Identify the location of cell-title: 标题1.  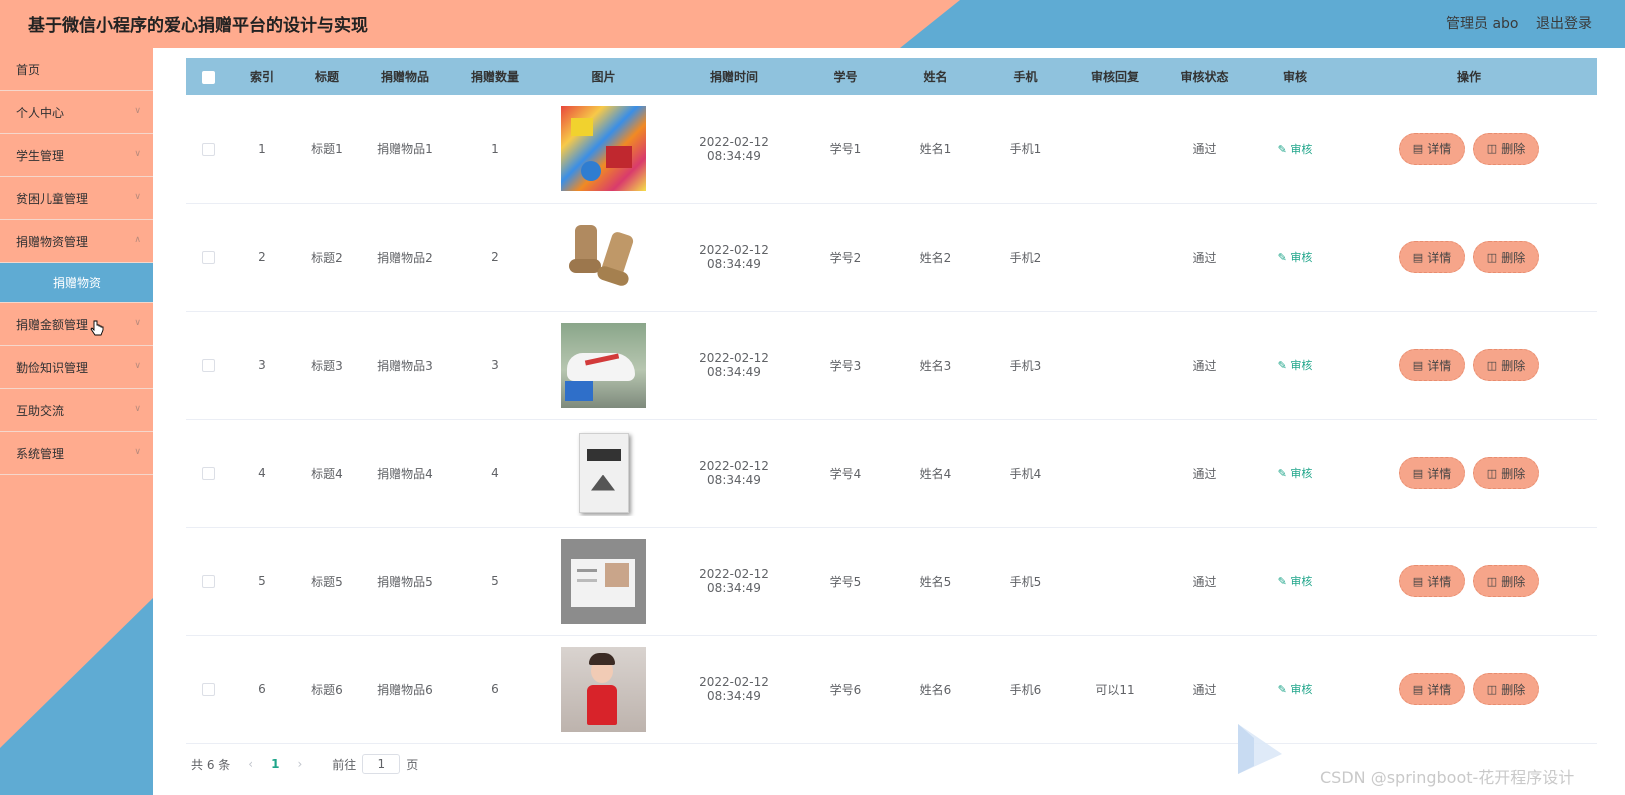
(327, 149).